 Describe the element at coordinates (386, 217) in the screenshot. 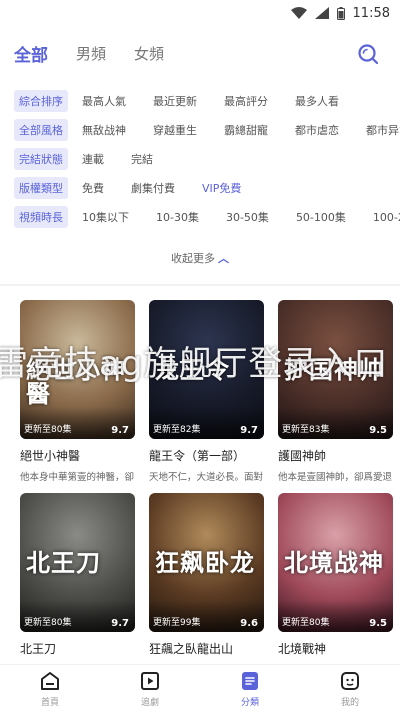

I see `filter-option: 100-200集` at that location.